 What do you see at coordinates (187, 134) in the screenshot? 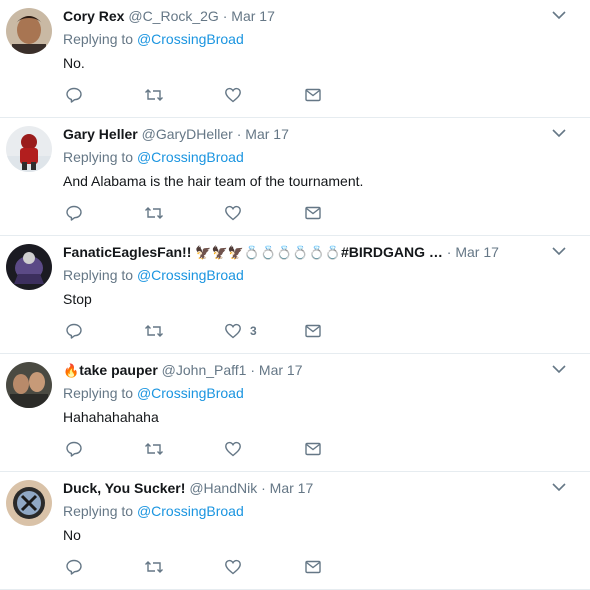
I see `user-handle: @GaryDHeller` at bounding box center [187, 134].